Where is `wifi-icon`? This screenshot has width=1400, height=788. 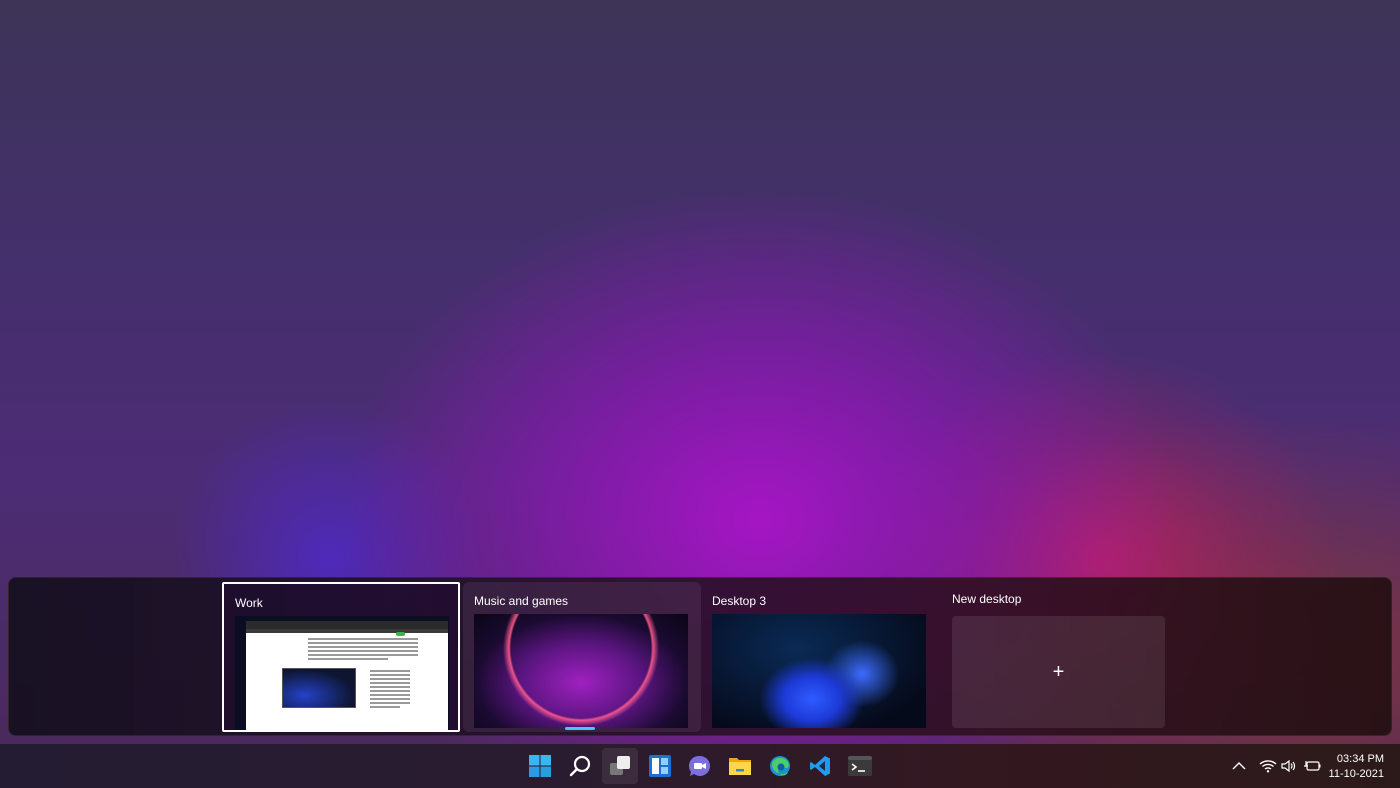 wifi-icon is located at coordinates (1268, 766).